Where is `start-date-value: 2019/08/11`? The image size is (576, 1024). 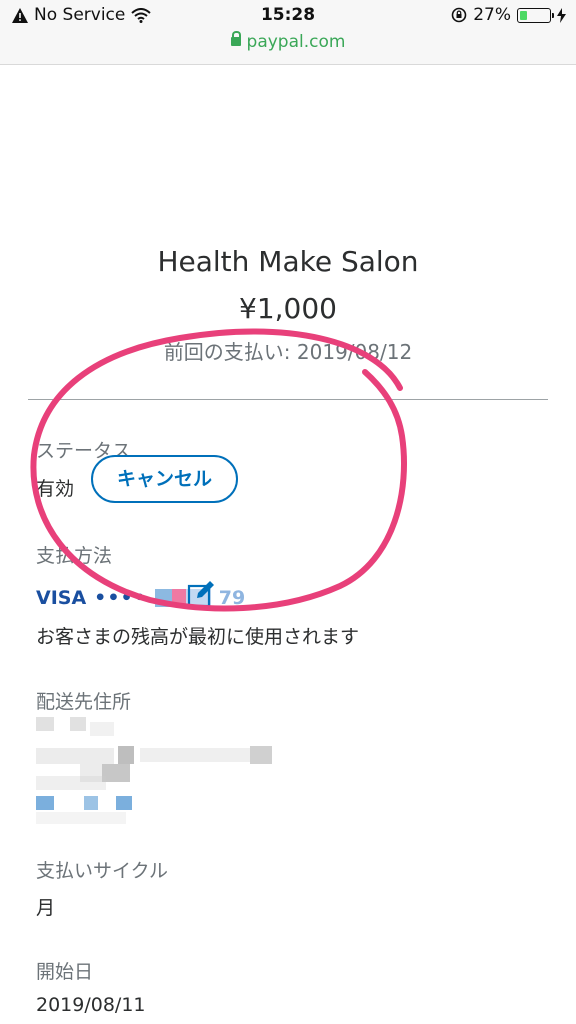
start-date-value: 2019/08/11 is located at coordinates (91, 1005).